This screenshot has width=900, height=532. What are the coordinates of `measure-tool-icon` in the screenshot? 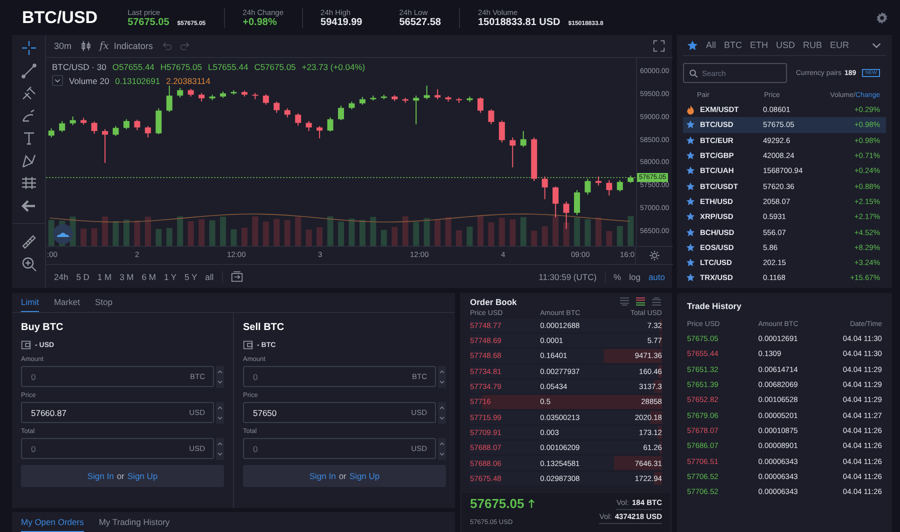 It's located at (28, 242).